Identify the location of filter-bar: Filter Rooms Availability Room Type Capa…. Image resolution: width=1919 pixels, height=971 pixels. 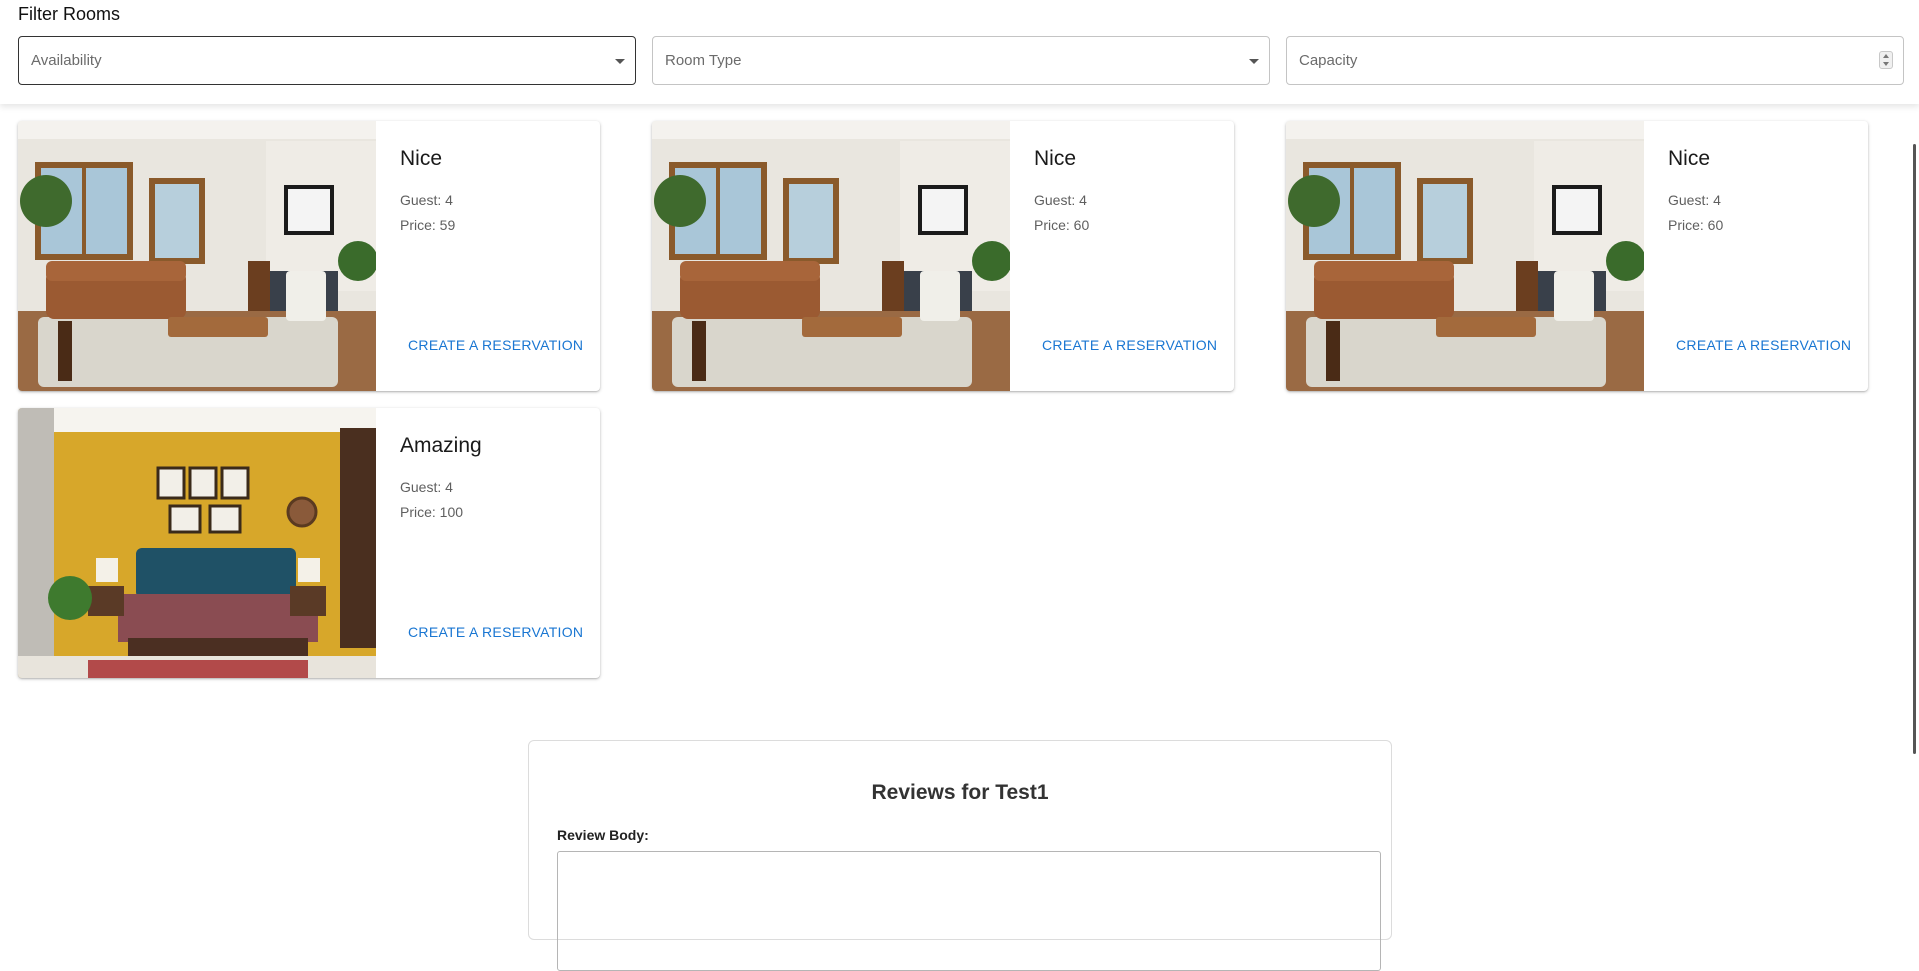
(959, 52).